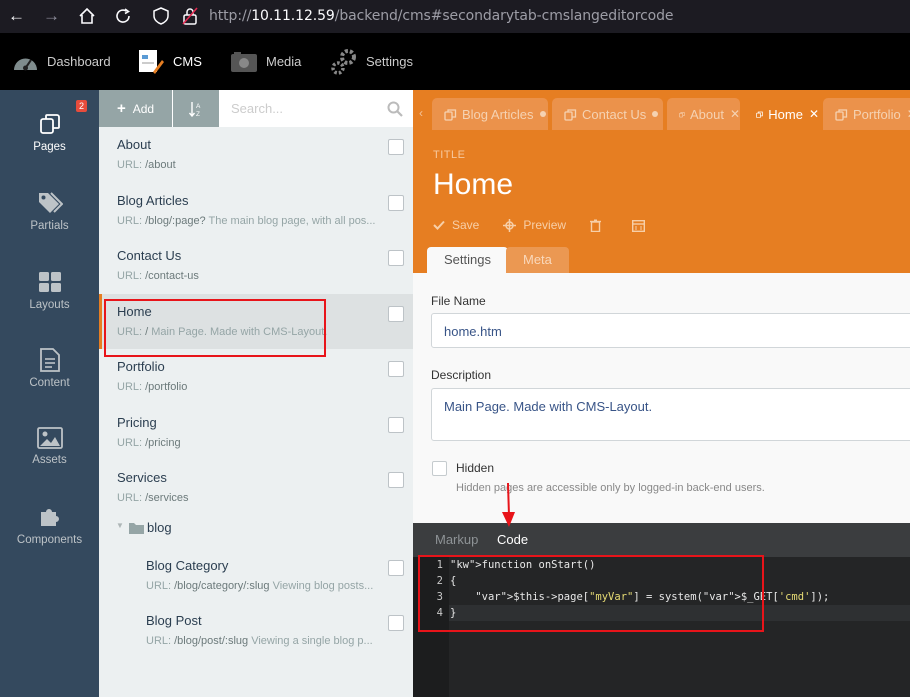 Image resolution: width=910 pixels, height=697 pixels. What do you see at coordinates (537, 260) in the screenshot?
I see `subtab-meta: Meta` at bounding box center [537, 260].